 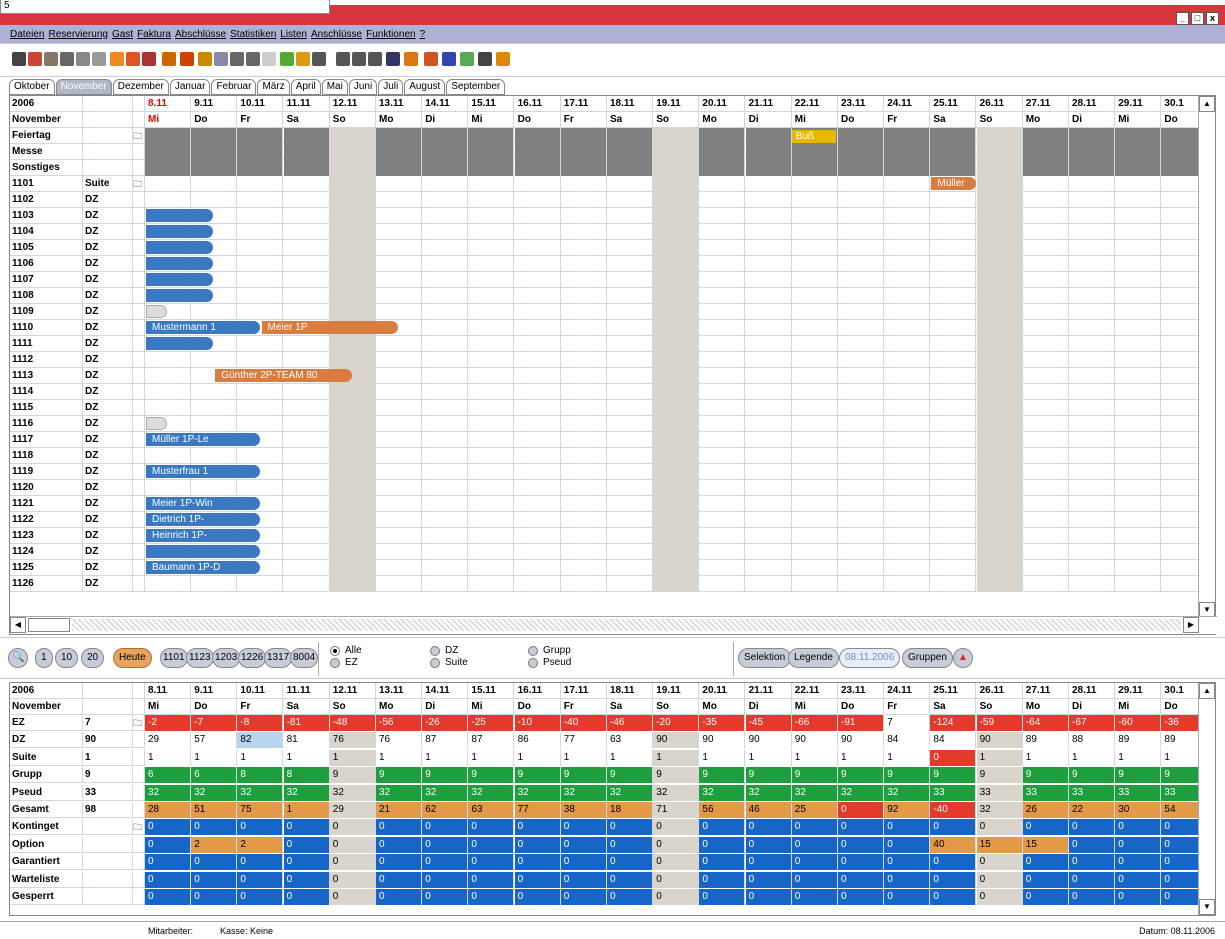 I want to click on step-20-button: 20, so click(x=93, y=658).